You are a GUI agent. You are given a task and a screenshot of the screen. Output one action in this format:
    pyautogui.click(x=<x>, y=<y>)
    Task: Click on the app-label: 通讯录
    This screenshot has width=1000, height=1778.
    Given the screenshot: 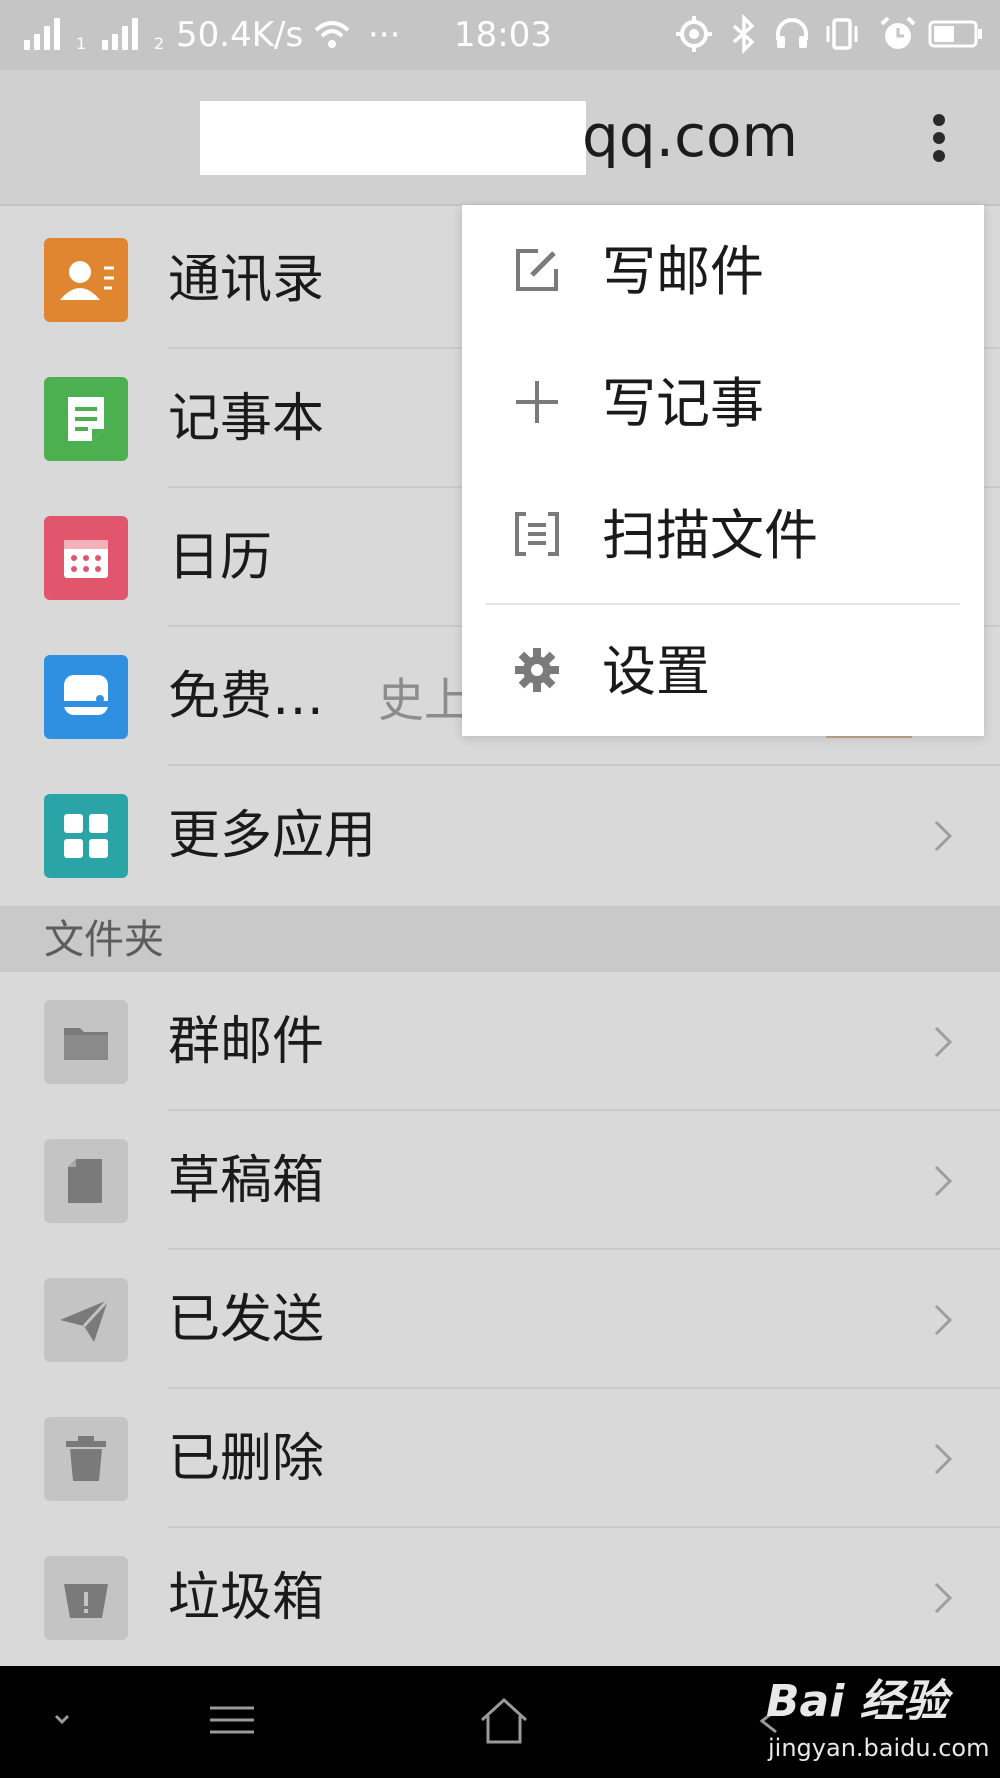 What is the action you would take?
    pyautogui.click(x=246, y=280)
    